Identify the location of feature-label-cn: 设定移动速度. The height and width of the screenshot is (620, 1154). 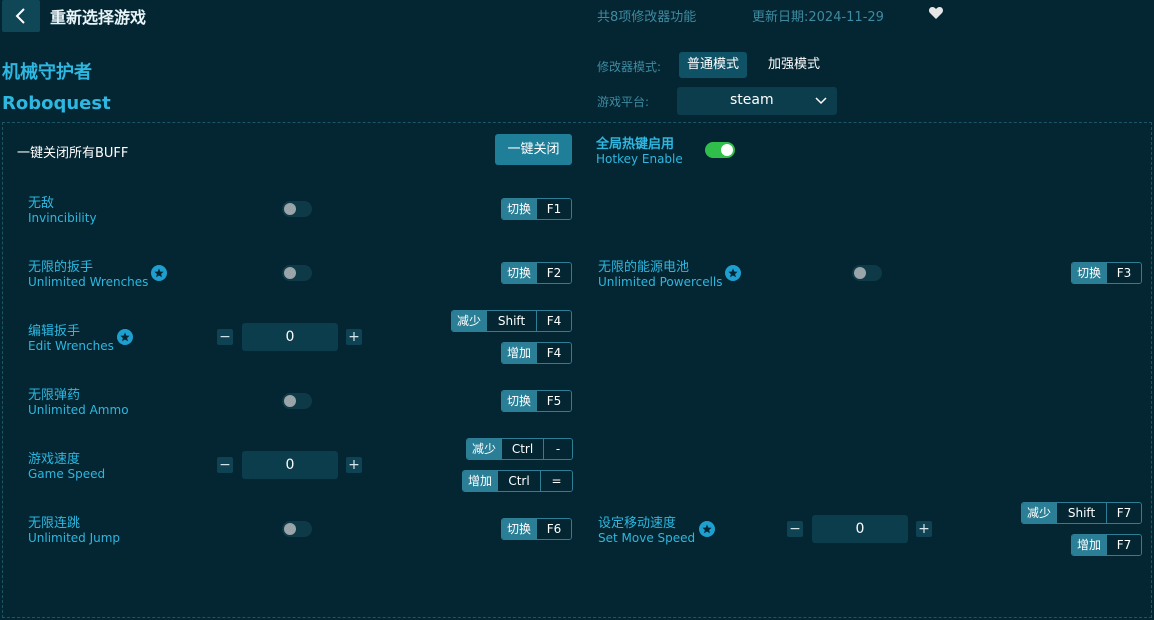
(637, 523).